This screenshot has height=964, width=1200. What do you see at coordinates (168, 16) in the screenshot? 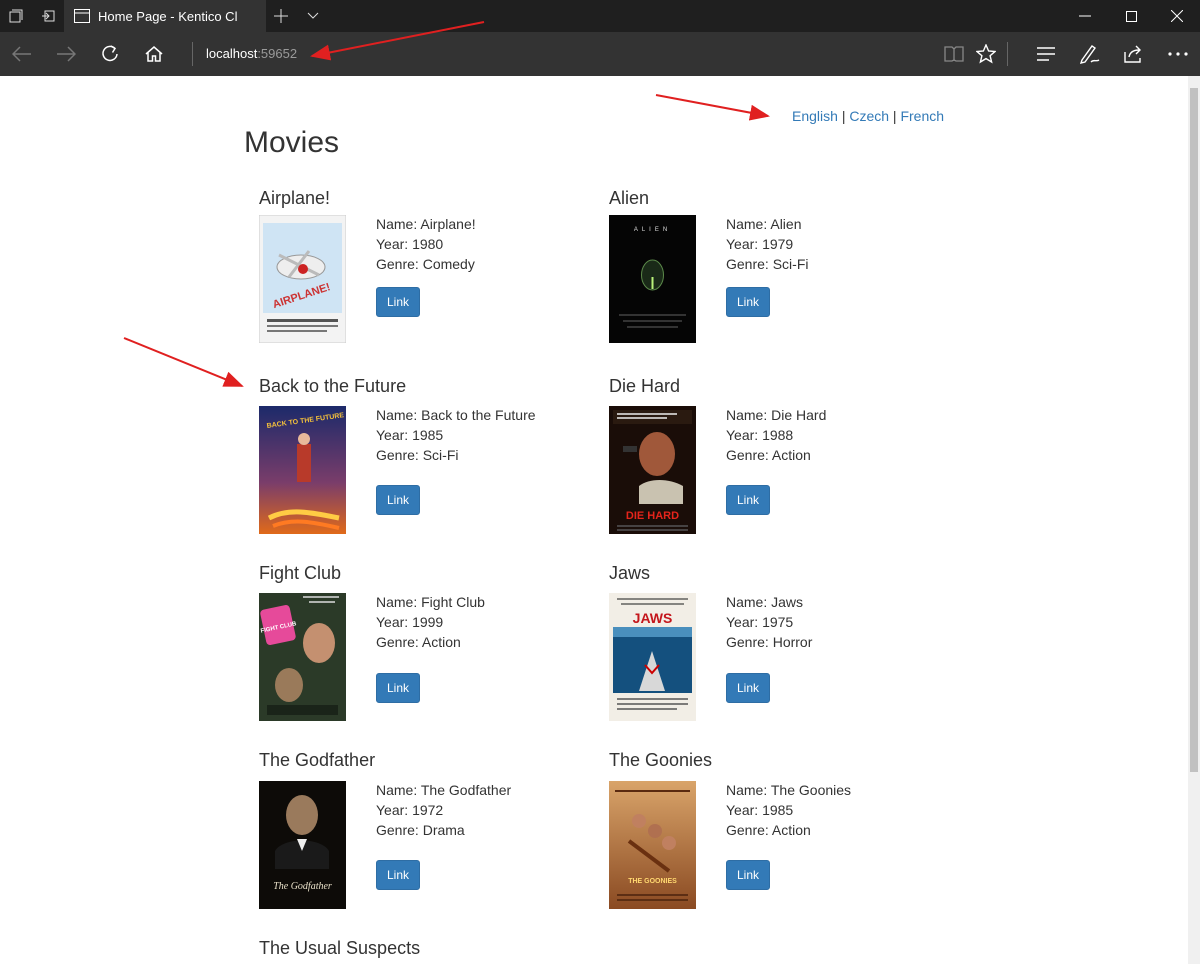
I see `tab-title: Home Page - Kentico Cl` at bounding box center [168, 16].